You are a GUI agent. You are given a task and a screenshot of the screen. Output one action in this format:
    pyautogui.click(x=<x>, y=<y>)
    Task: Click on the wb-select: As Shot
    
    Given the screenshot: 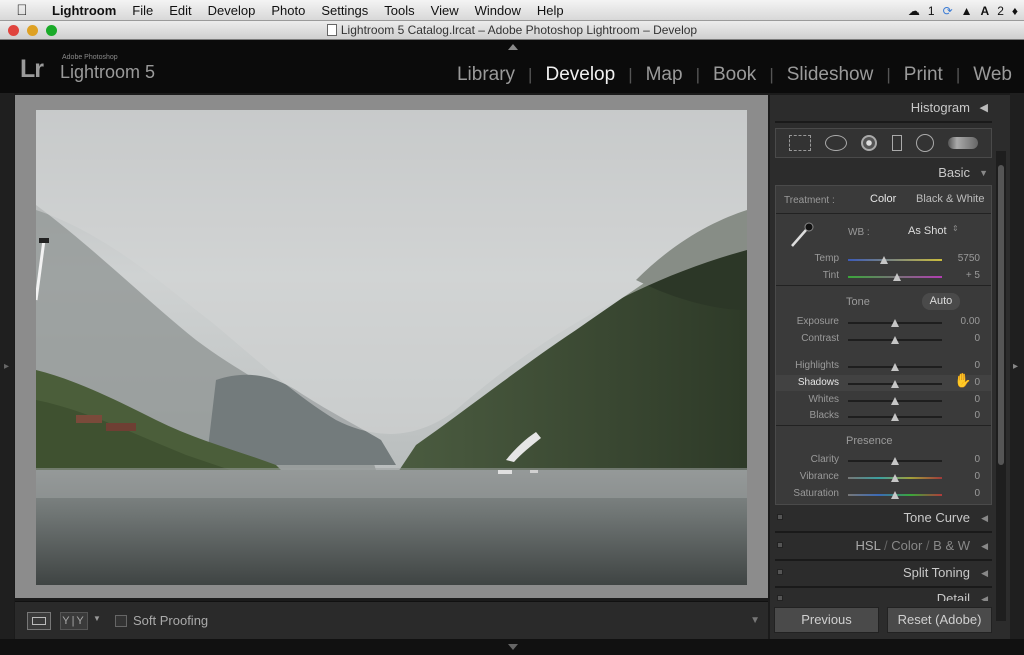 What is the action you would take?
    pyautogui.click(x=927, y=231)
    